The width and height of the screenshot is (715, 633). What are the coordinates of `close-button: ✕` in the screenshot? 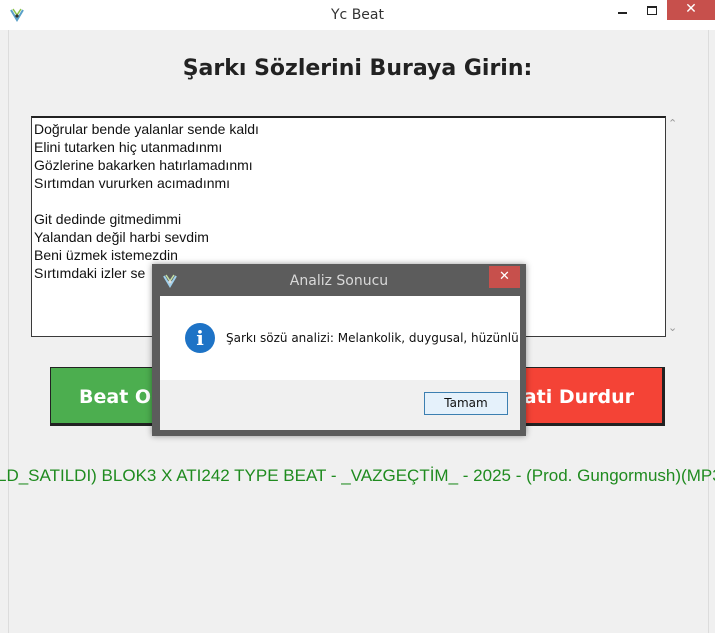 It's located at (691, 10).